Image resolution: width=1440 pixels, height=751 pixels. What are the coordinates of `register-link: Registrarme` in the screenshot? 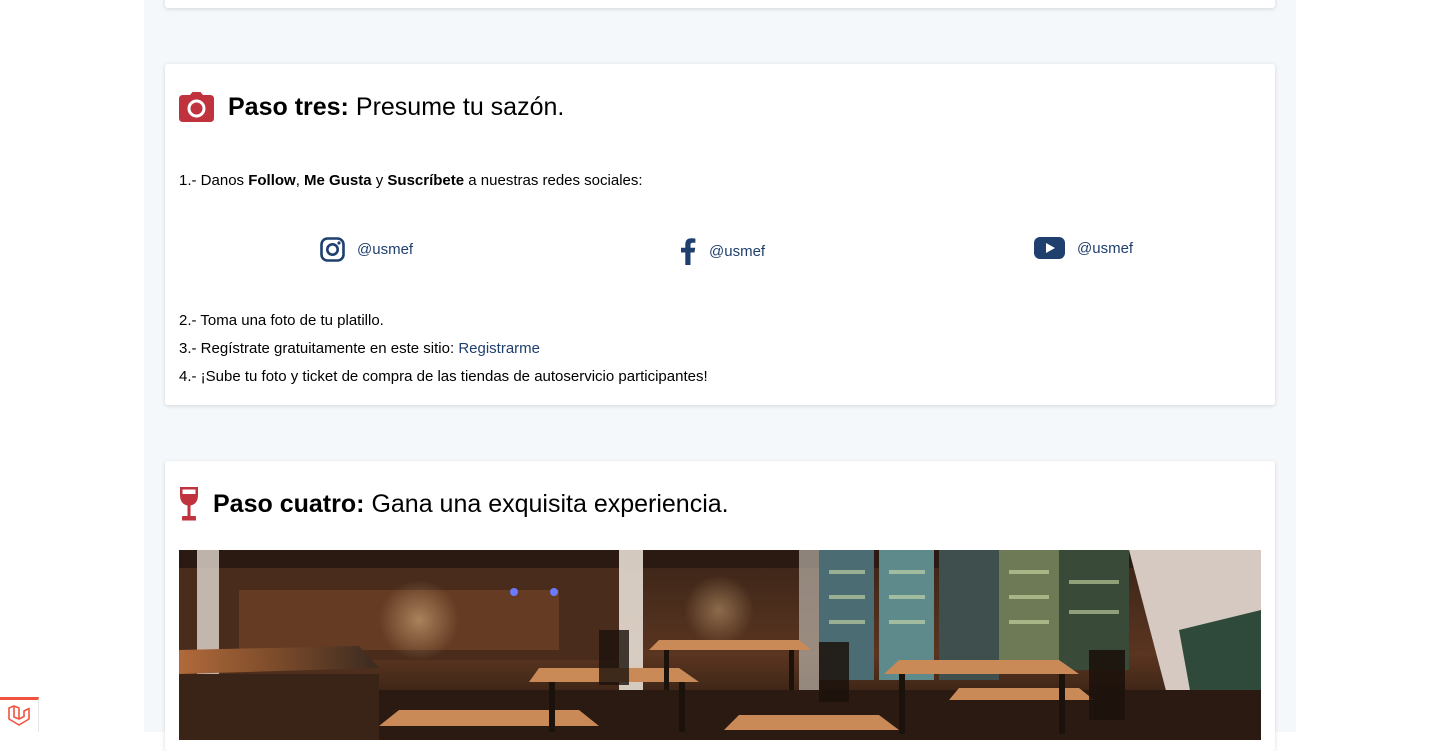 It's located at (499, 348).